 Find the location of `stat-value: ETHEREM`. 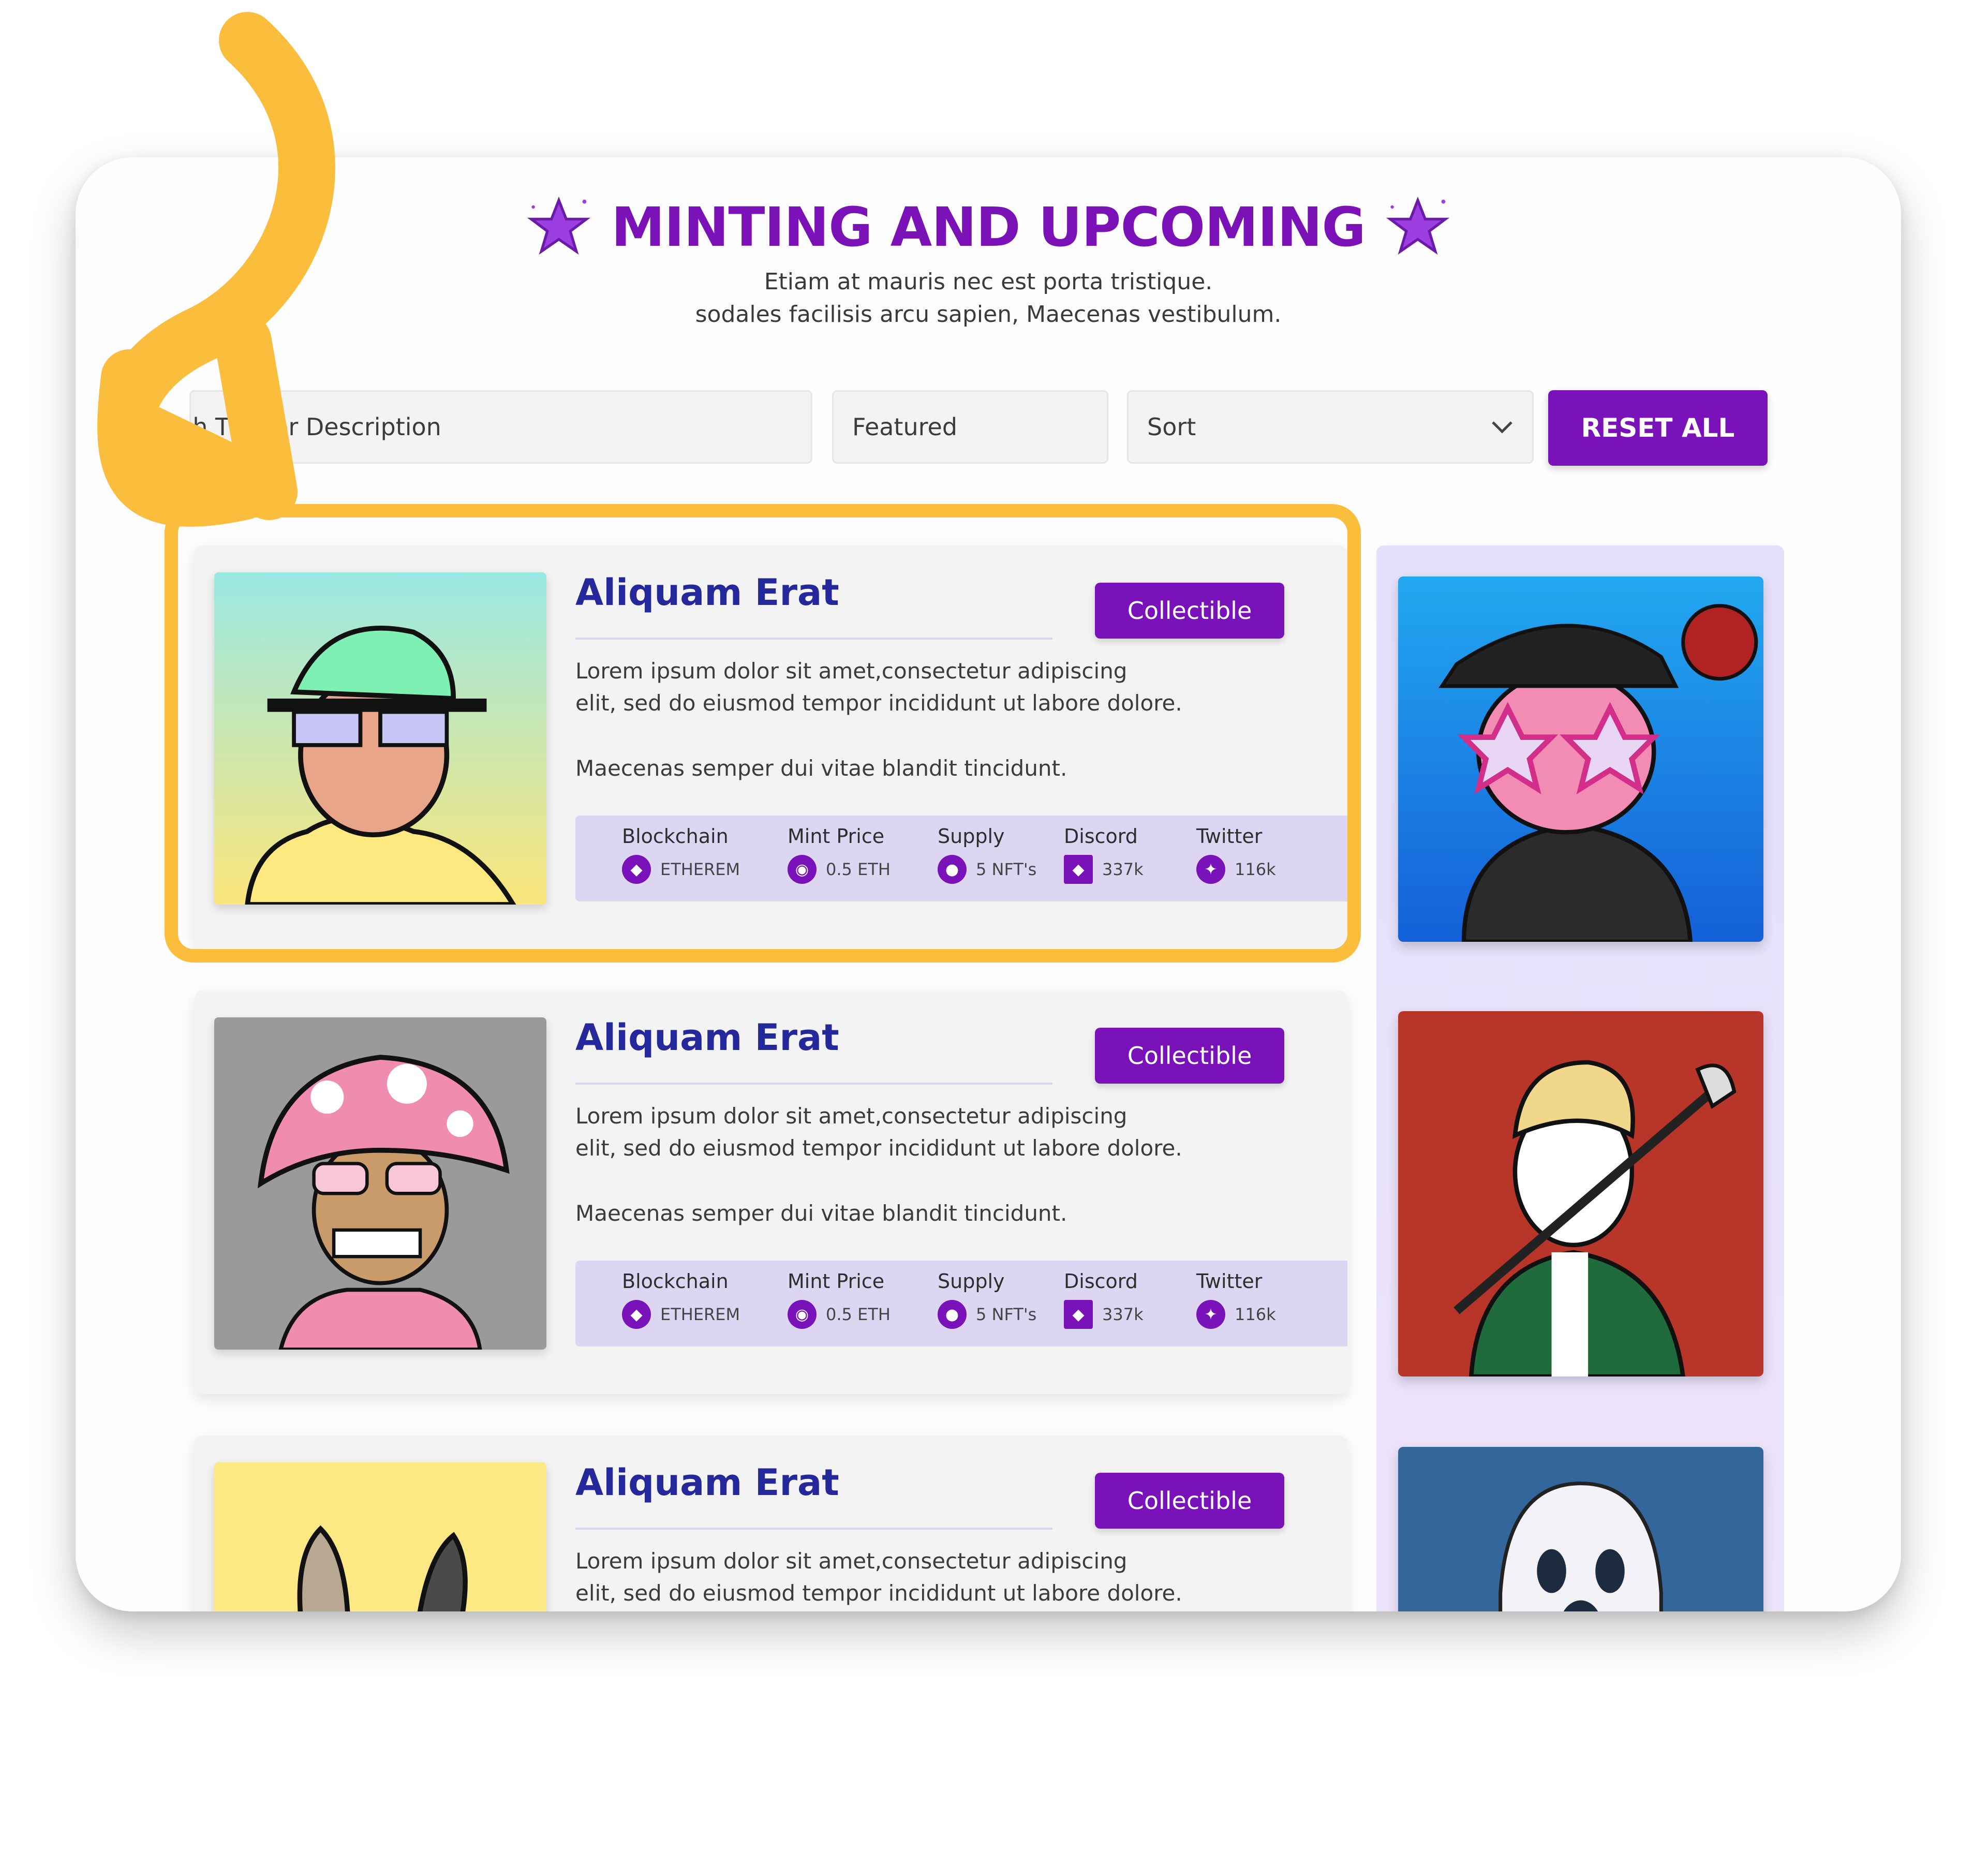

stat-value: ETHEREM is located at coordinates (700, 1314).